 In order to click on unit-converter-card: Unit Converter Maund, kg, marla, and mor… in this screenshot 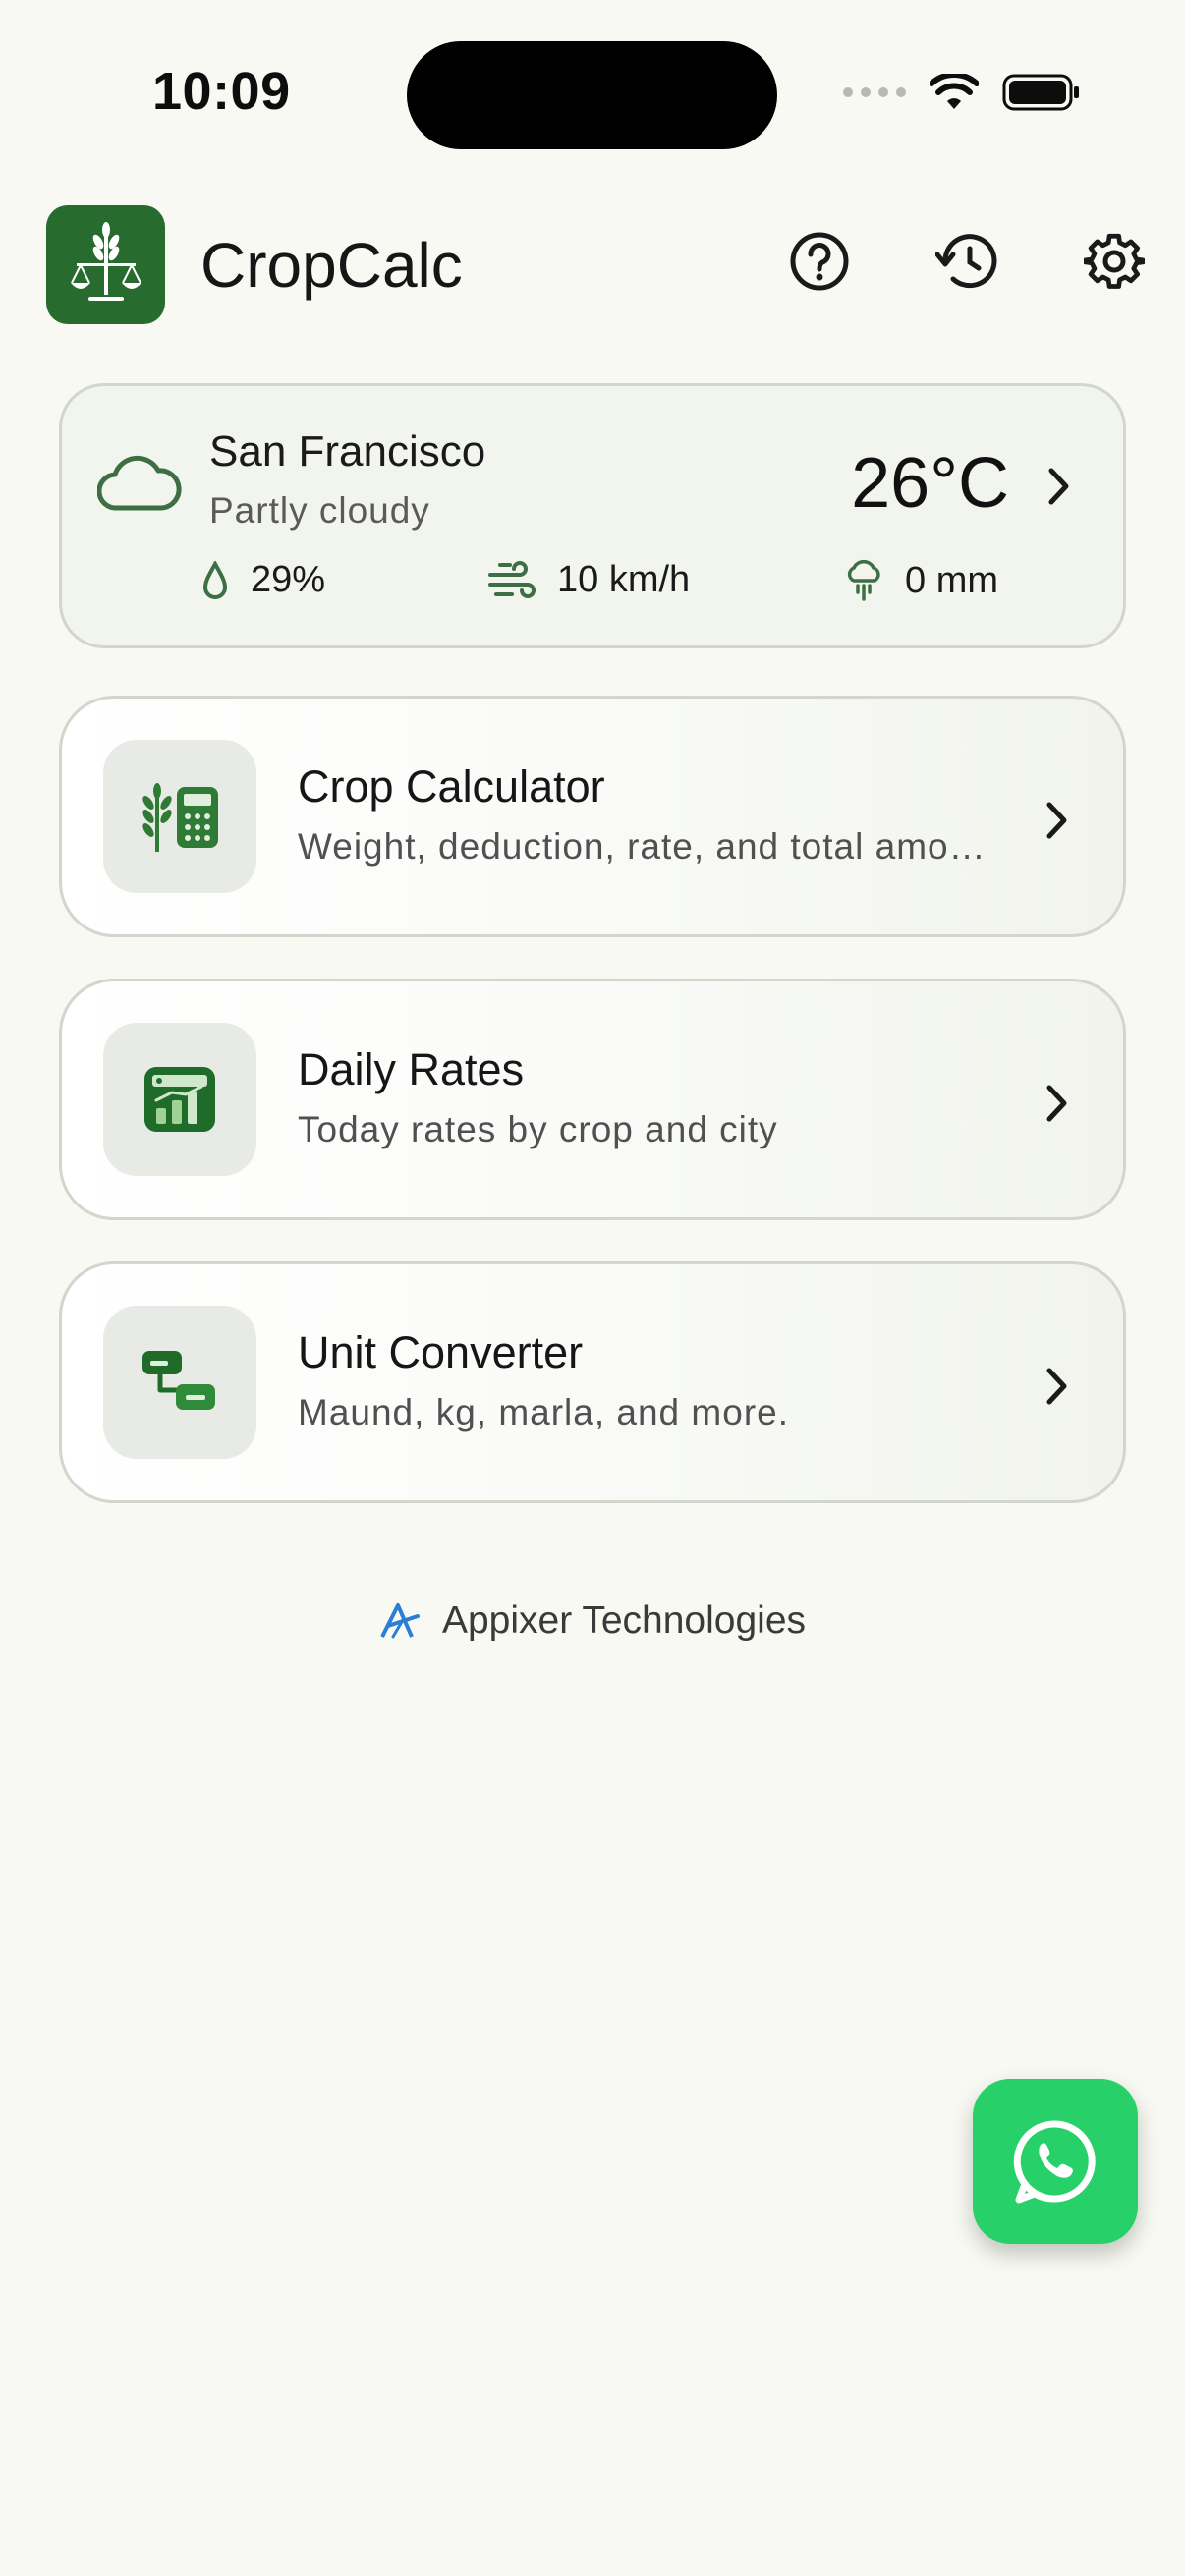, I will do `click(592, 1382)`.